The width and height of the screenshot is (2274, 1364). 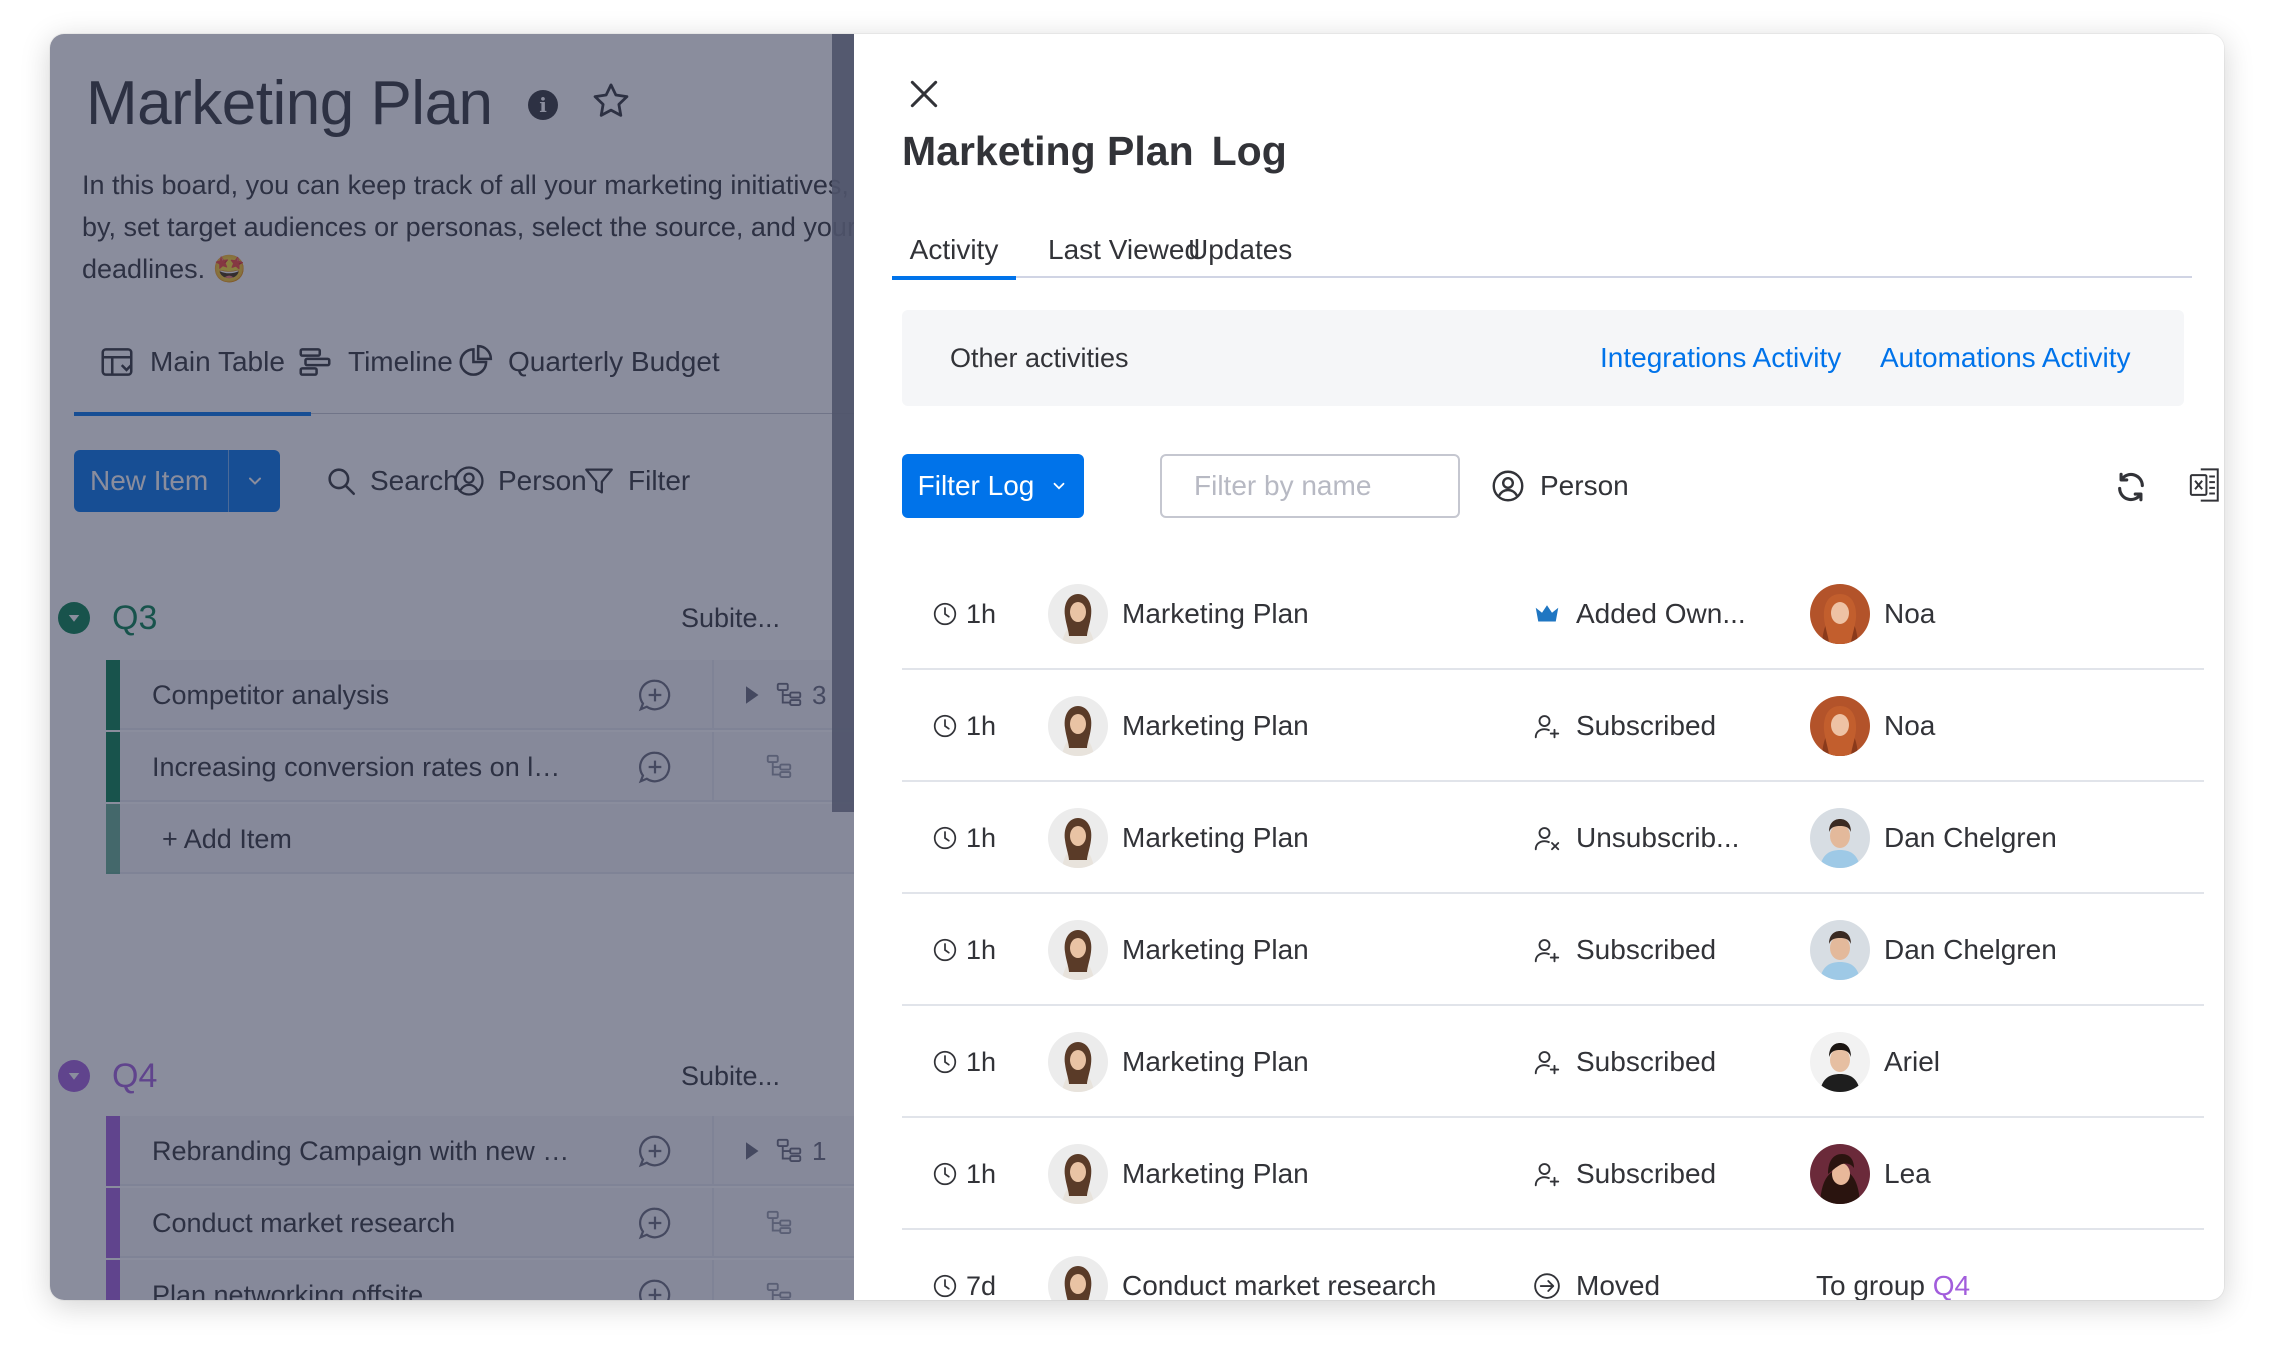 What do you see at coordinates (1553, 614) in the screenshot?
I see `log-row: 1h Marketing Plan Added Own... Noa` at bounding box center [1553, 614].